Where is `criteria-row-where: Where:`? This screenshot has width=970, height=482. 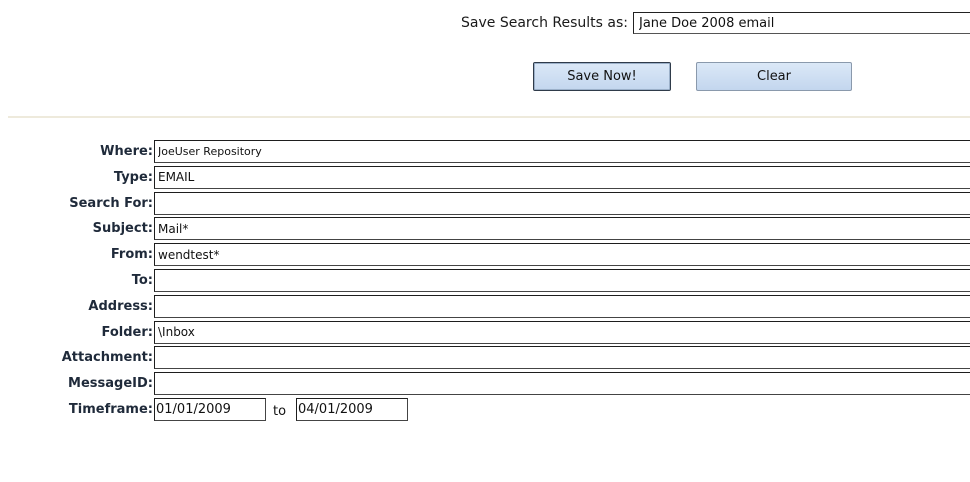 criteria-row-where: Where: is located at coordinates (485, 152).